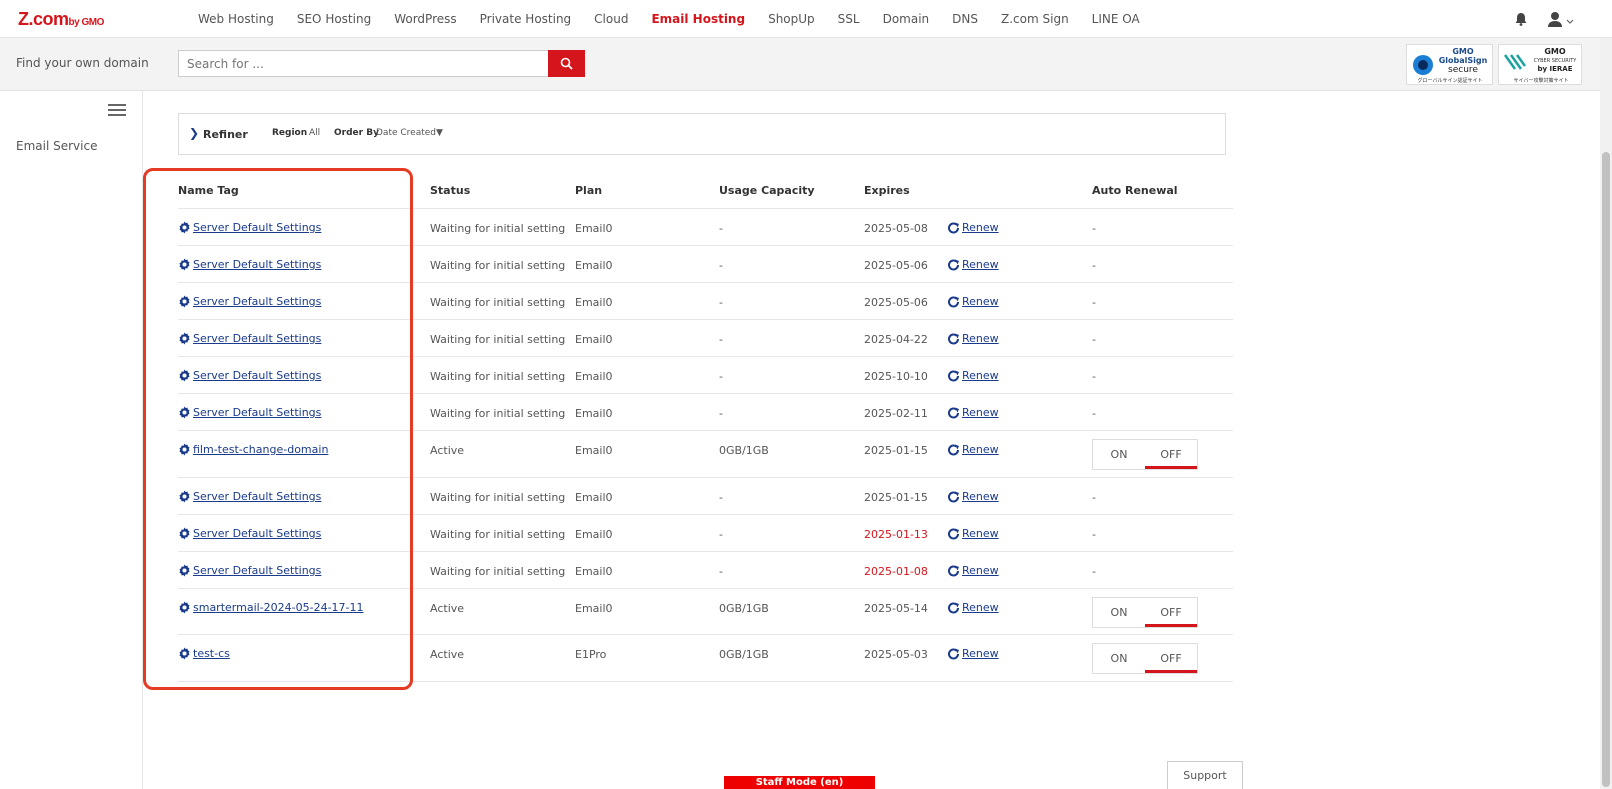  I want to click on nav-item-dns: DNS, so click(965, 19).